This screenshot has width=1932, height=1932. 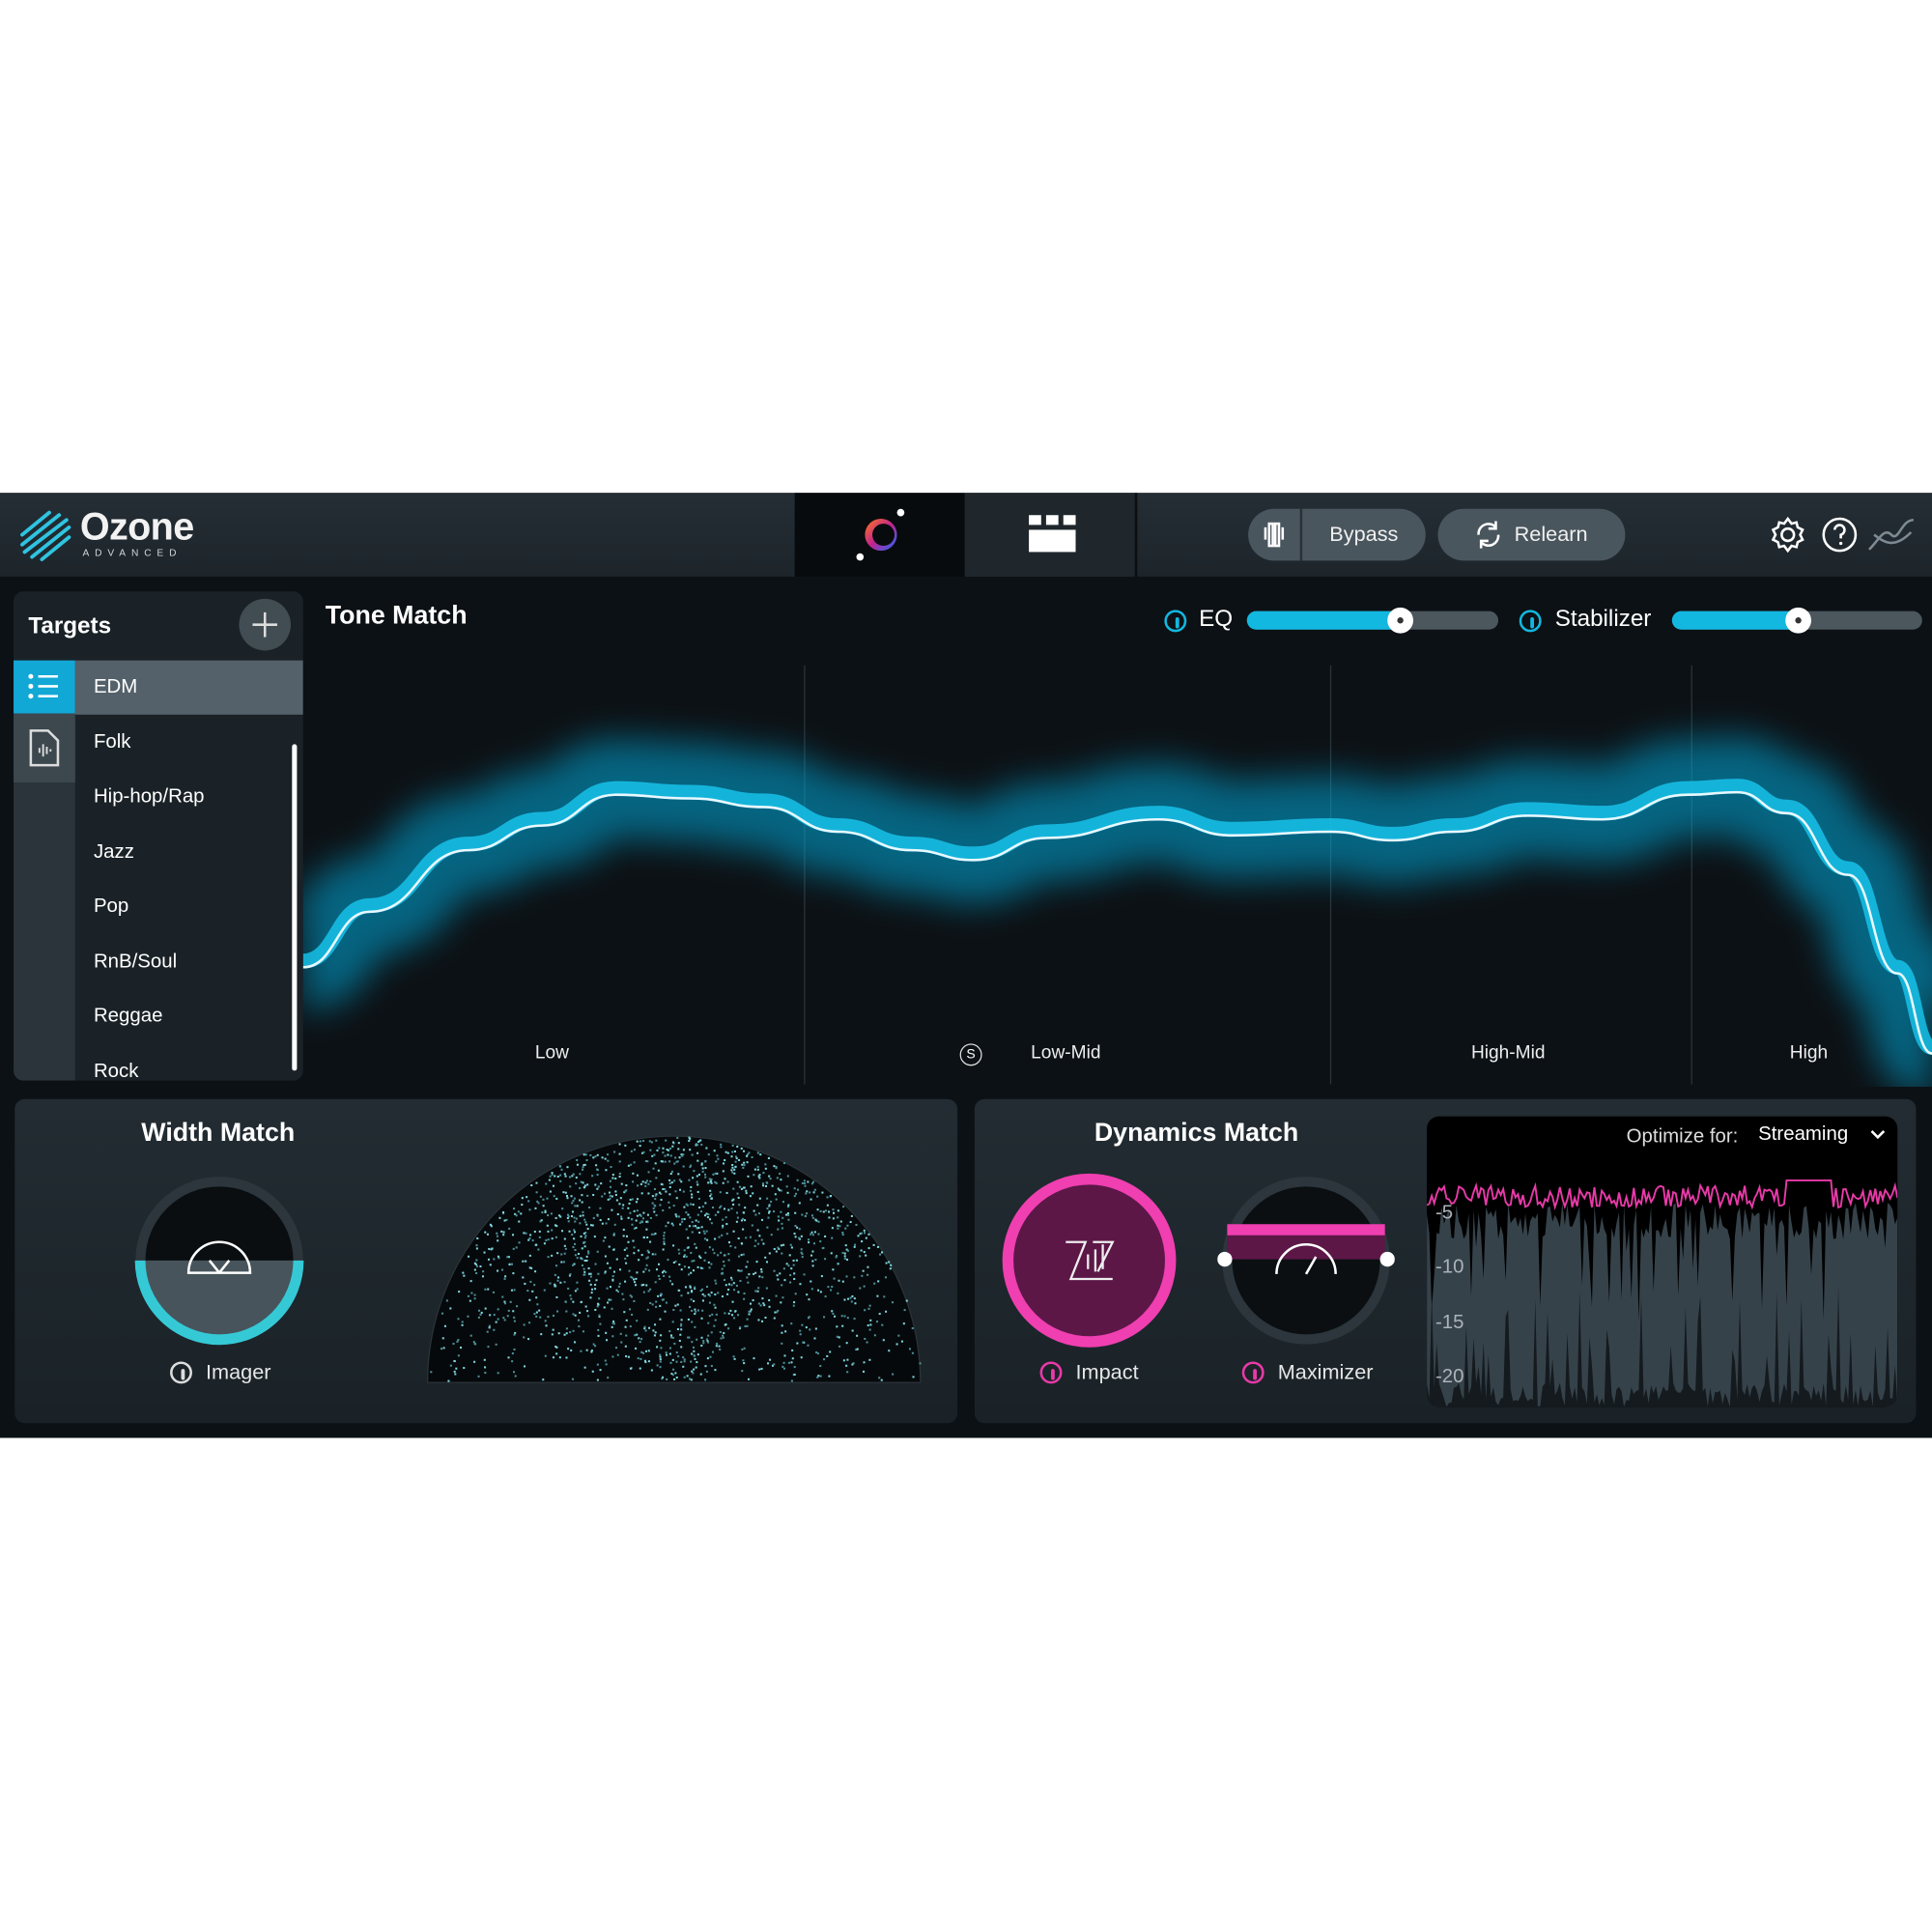 I want to click on optimize-dropdown: Streaming, so click(x=1825, y=1137).